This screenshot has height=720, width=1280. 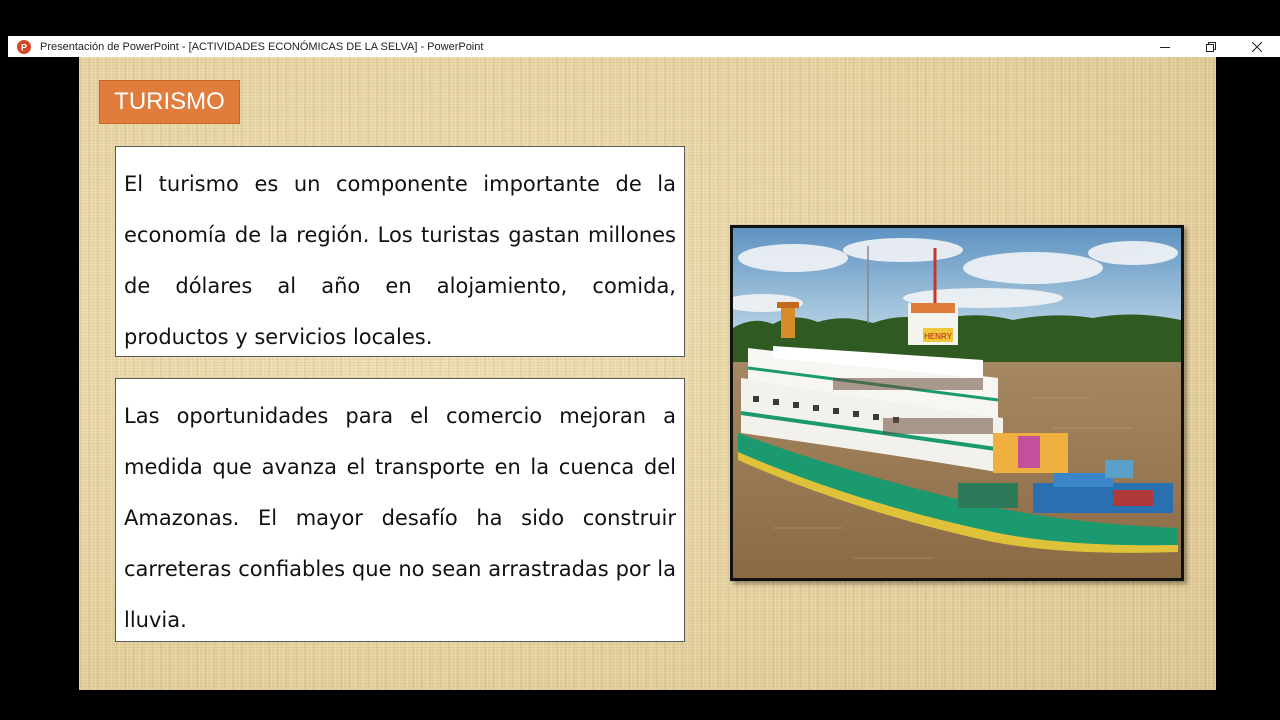 I want to click on cargo-billboard-panel, so click(x=1029, y=452).